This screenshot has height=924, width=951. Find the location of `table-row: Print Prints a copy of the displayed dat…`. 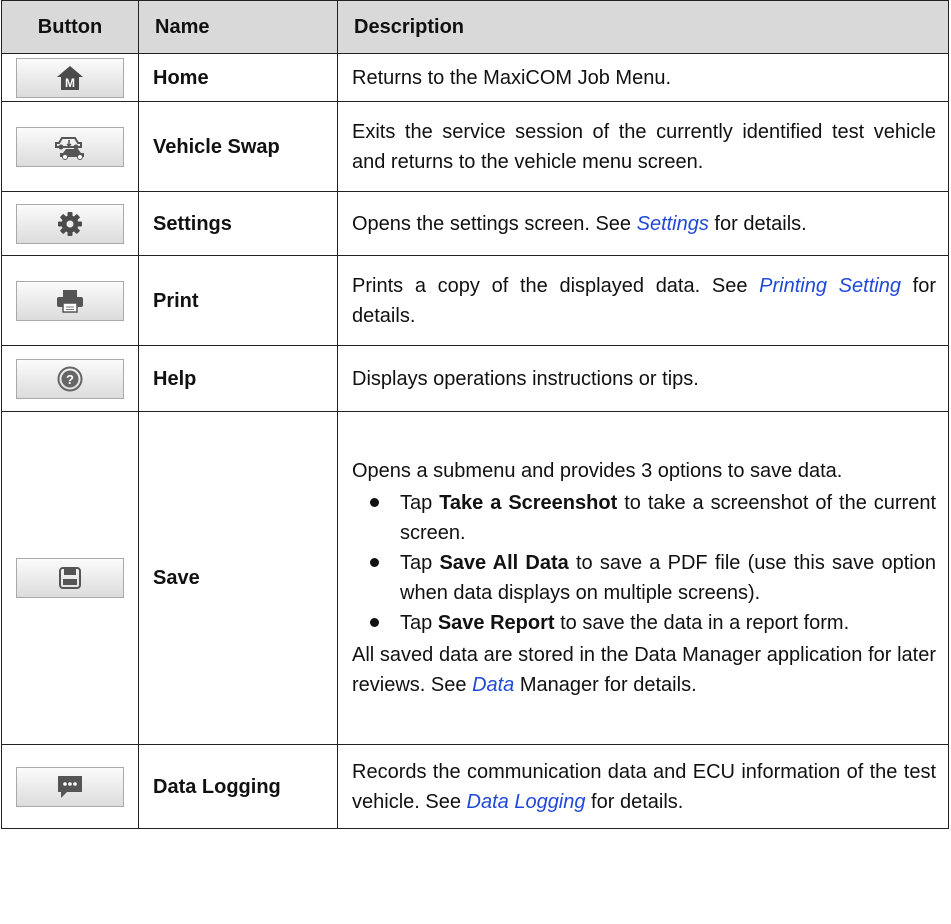

table-row: Print Prints a copy of the displayed dat… is located at coordinates (475, 300).